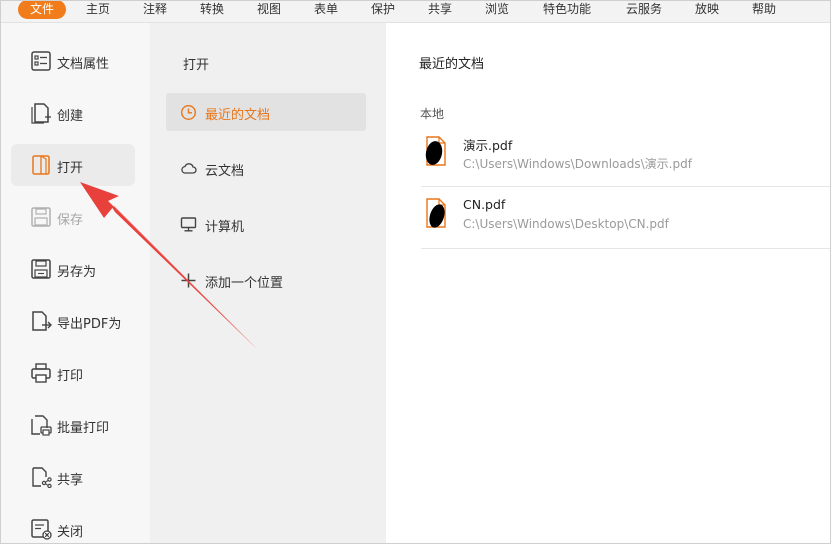  What do you see at coordinates (41, 269) in the screenshot?
I see `save-as-icon` at bounding box center [41, 269].